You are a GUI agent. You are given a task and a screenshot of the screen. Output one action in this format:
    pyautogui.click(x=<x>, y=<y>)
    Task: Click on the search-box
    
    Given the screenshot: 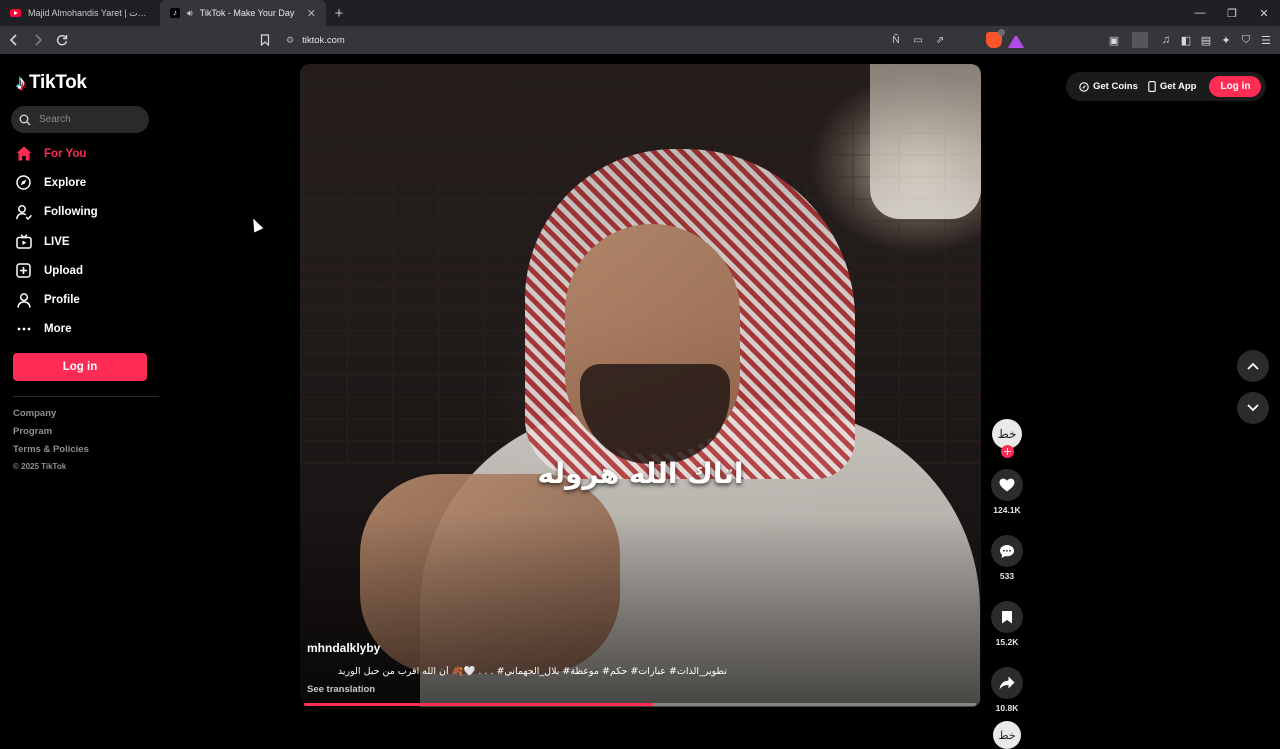 What is the action you would take?
    pyautogui.click(x=80, y=119)
    